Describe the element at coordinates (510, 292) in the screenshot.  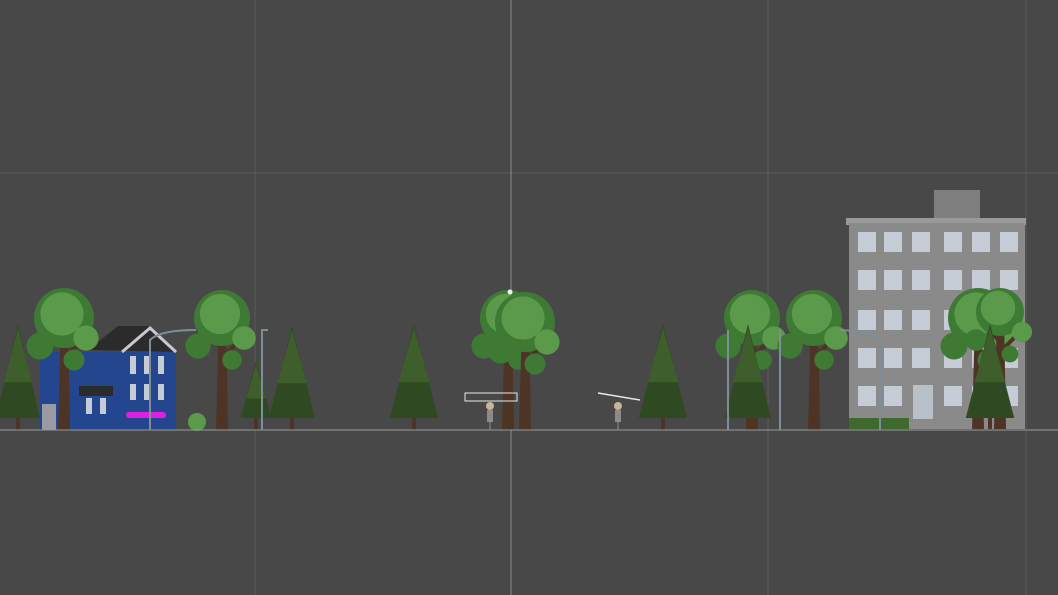
I see `pivot-handle` at that location.